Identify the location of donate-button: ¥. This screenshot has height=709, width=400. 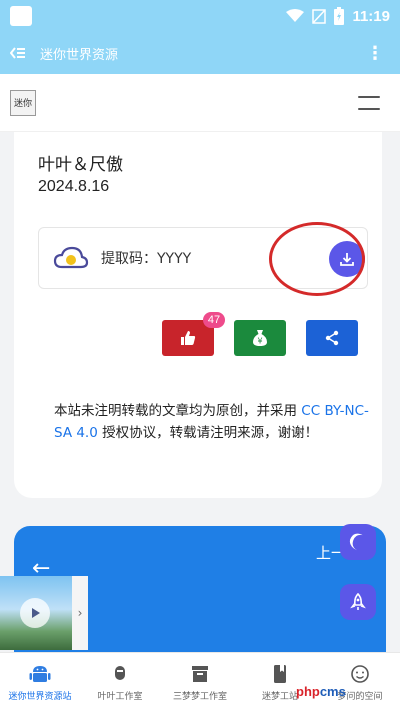
(260, 338).